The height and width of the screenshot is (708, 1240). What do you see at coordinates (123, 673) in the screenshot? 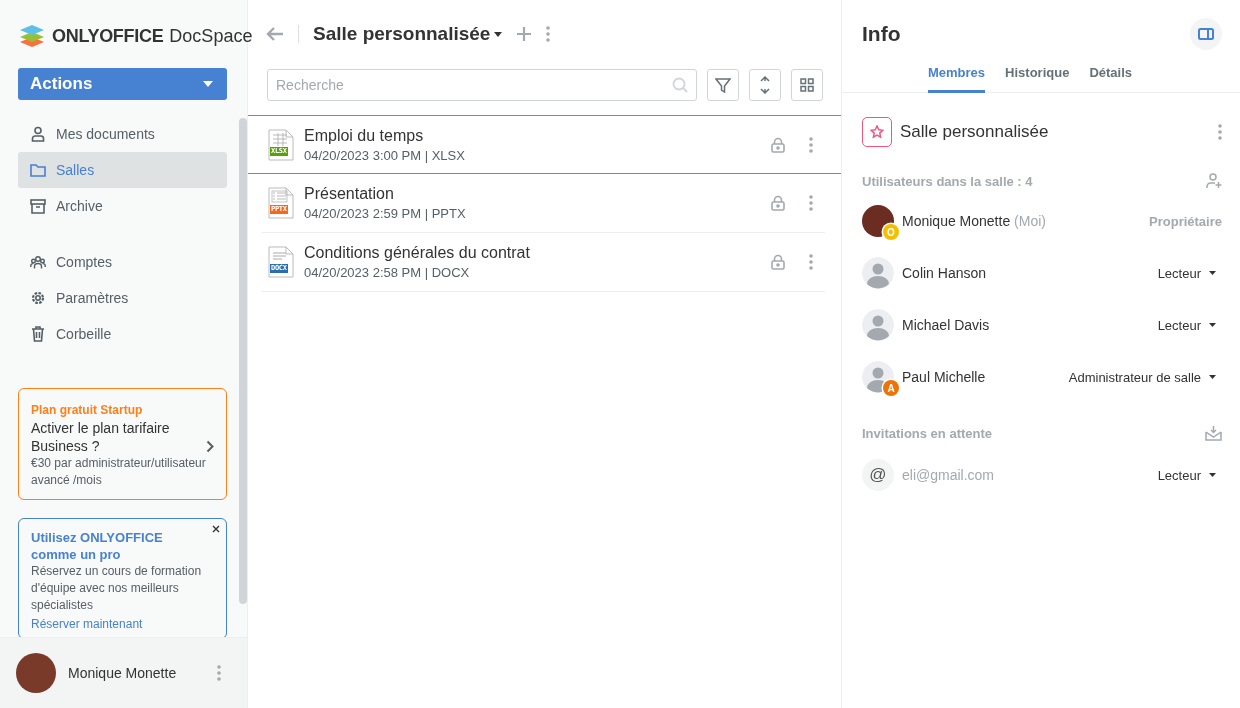
I see `user-name: Monique Monette` at bounding box center [123, 673].